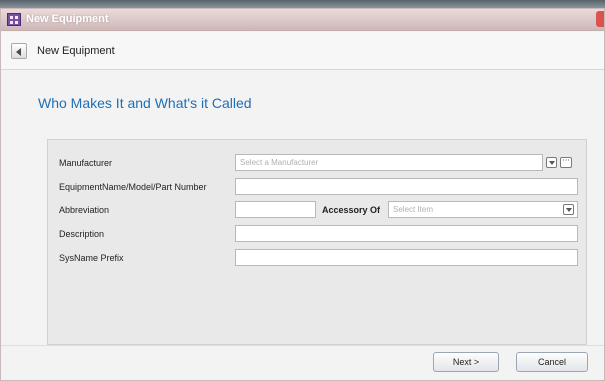  I want to click on manufacturer-dropdown-arrow-icon, so click(551, 162).